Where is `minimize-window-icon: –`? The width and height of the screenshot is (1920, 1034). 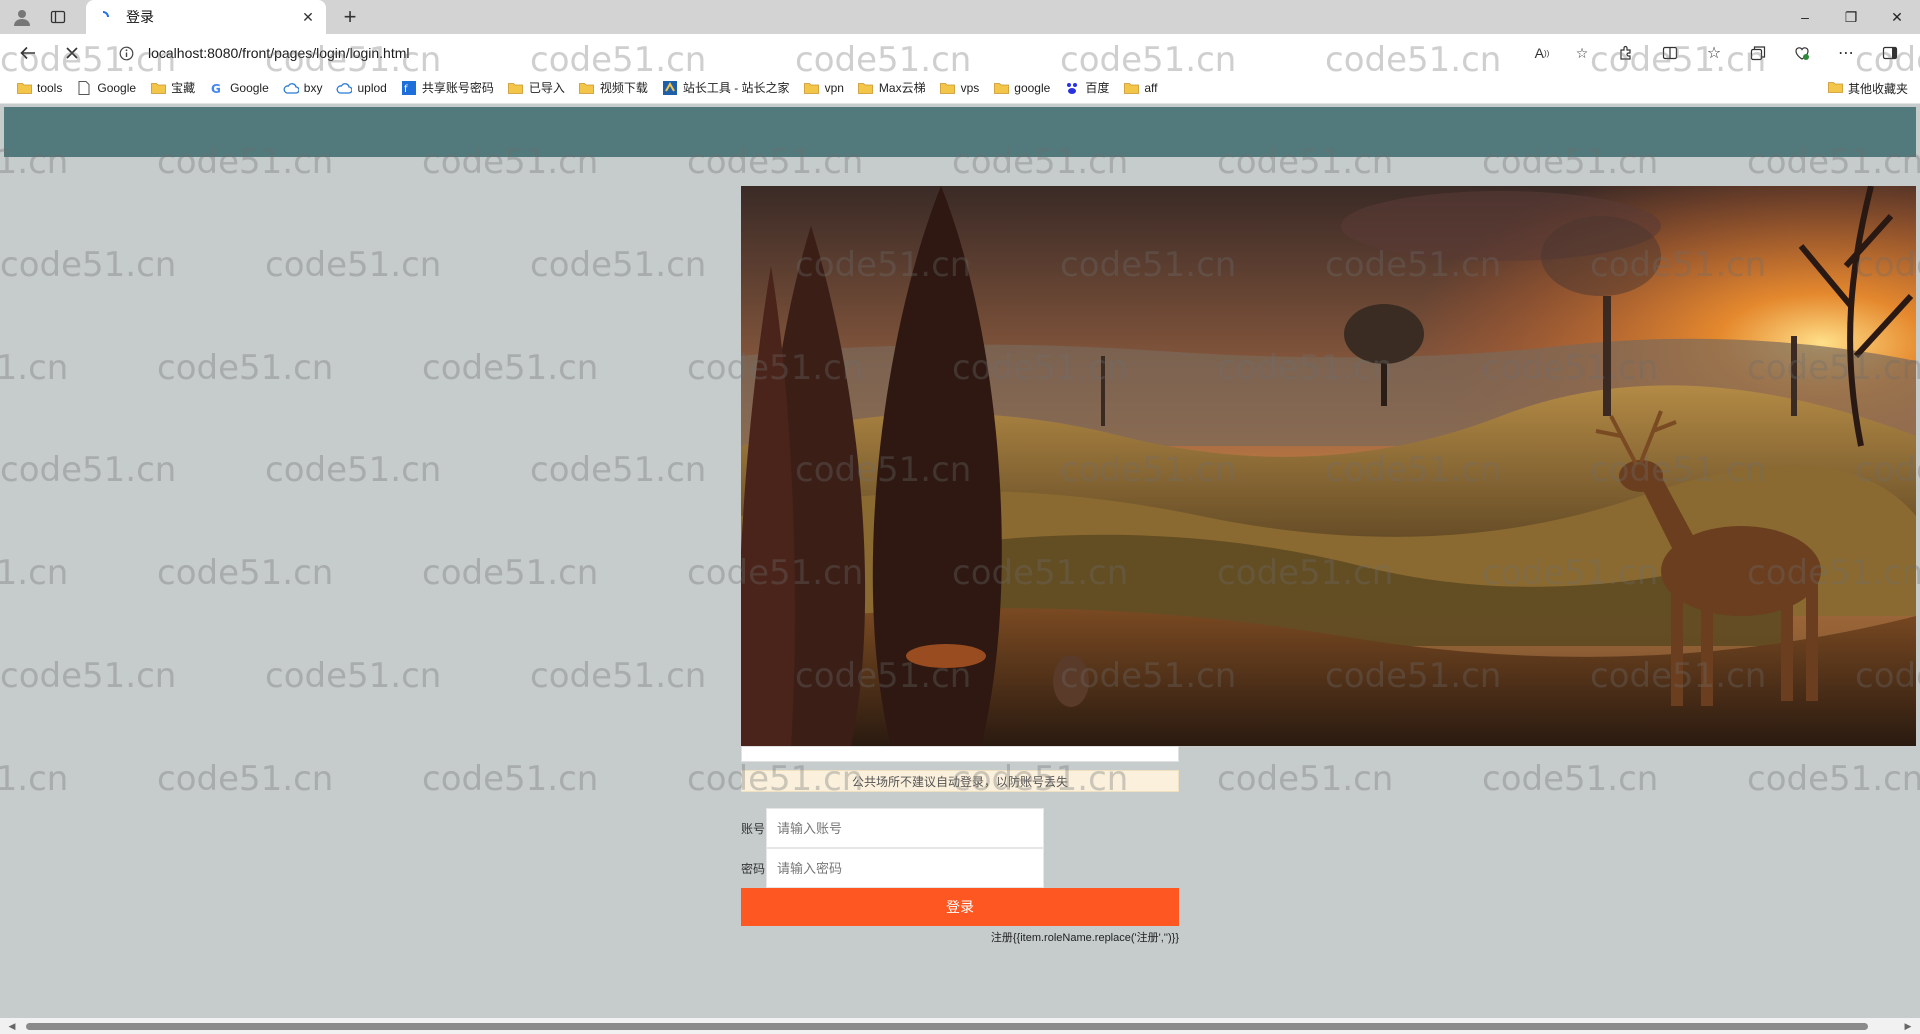
minimize-window-icon: – is located at coordinates (1805, 17).